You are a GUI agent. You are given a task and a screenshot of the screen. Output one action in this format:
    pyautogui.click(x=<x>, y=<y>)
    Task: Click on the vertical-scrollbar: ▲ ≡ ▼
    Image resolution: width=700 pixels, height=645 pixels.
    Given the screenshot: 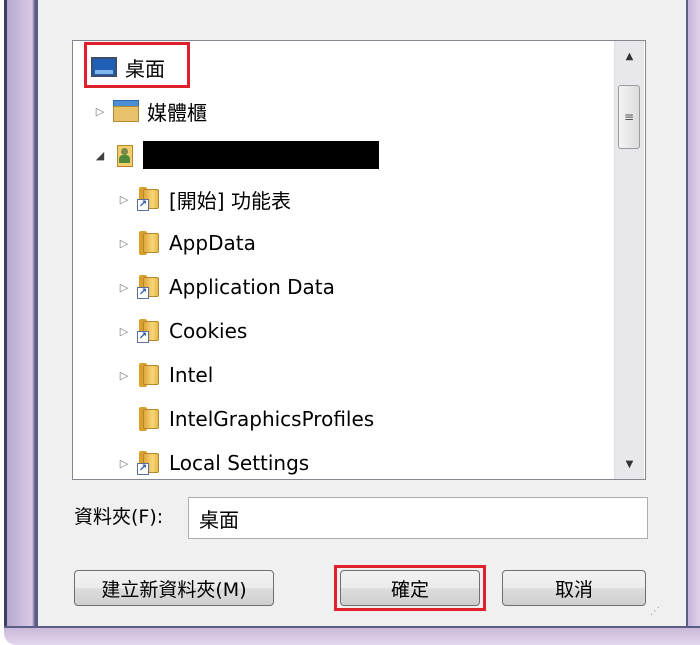 What is the action you would take?
    pyautogui.click(x=629, y=260)
    